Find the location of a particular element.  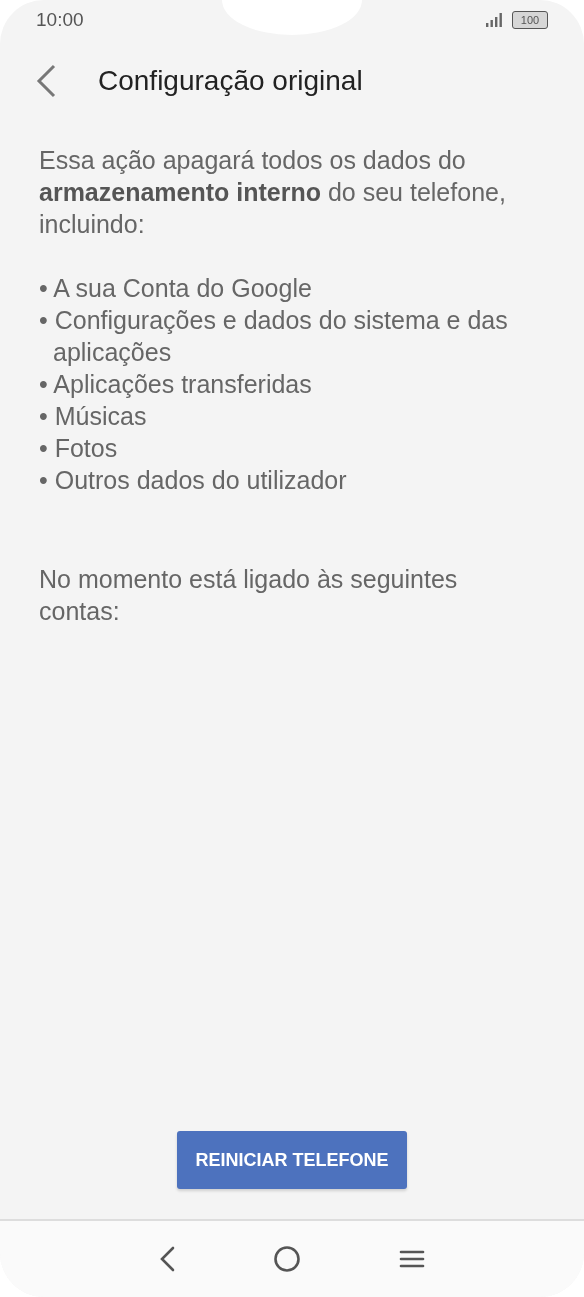

data-list-item: • Fotos is located at coordinates (79, 448).